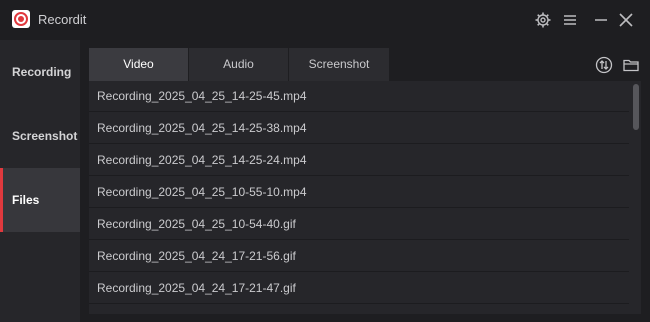 This screenshot has width=650, height=322. What do you see at coordinates (26, 200) in the screenshot?
I see `sidebar-item-label: Files` at bounding box center [26, 200].